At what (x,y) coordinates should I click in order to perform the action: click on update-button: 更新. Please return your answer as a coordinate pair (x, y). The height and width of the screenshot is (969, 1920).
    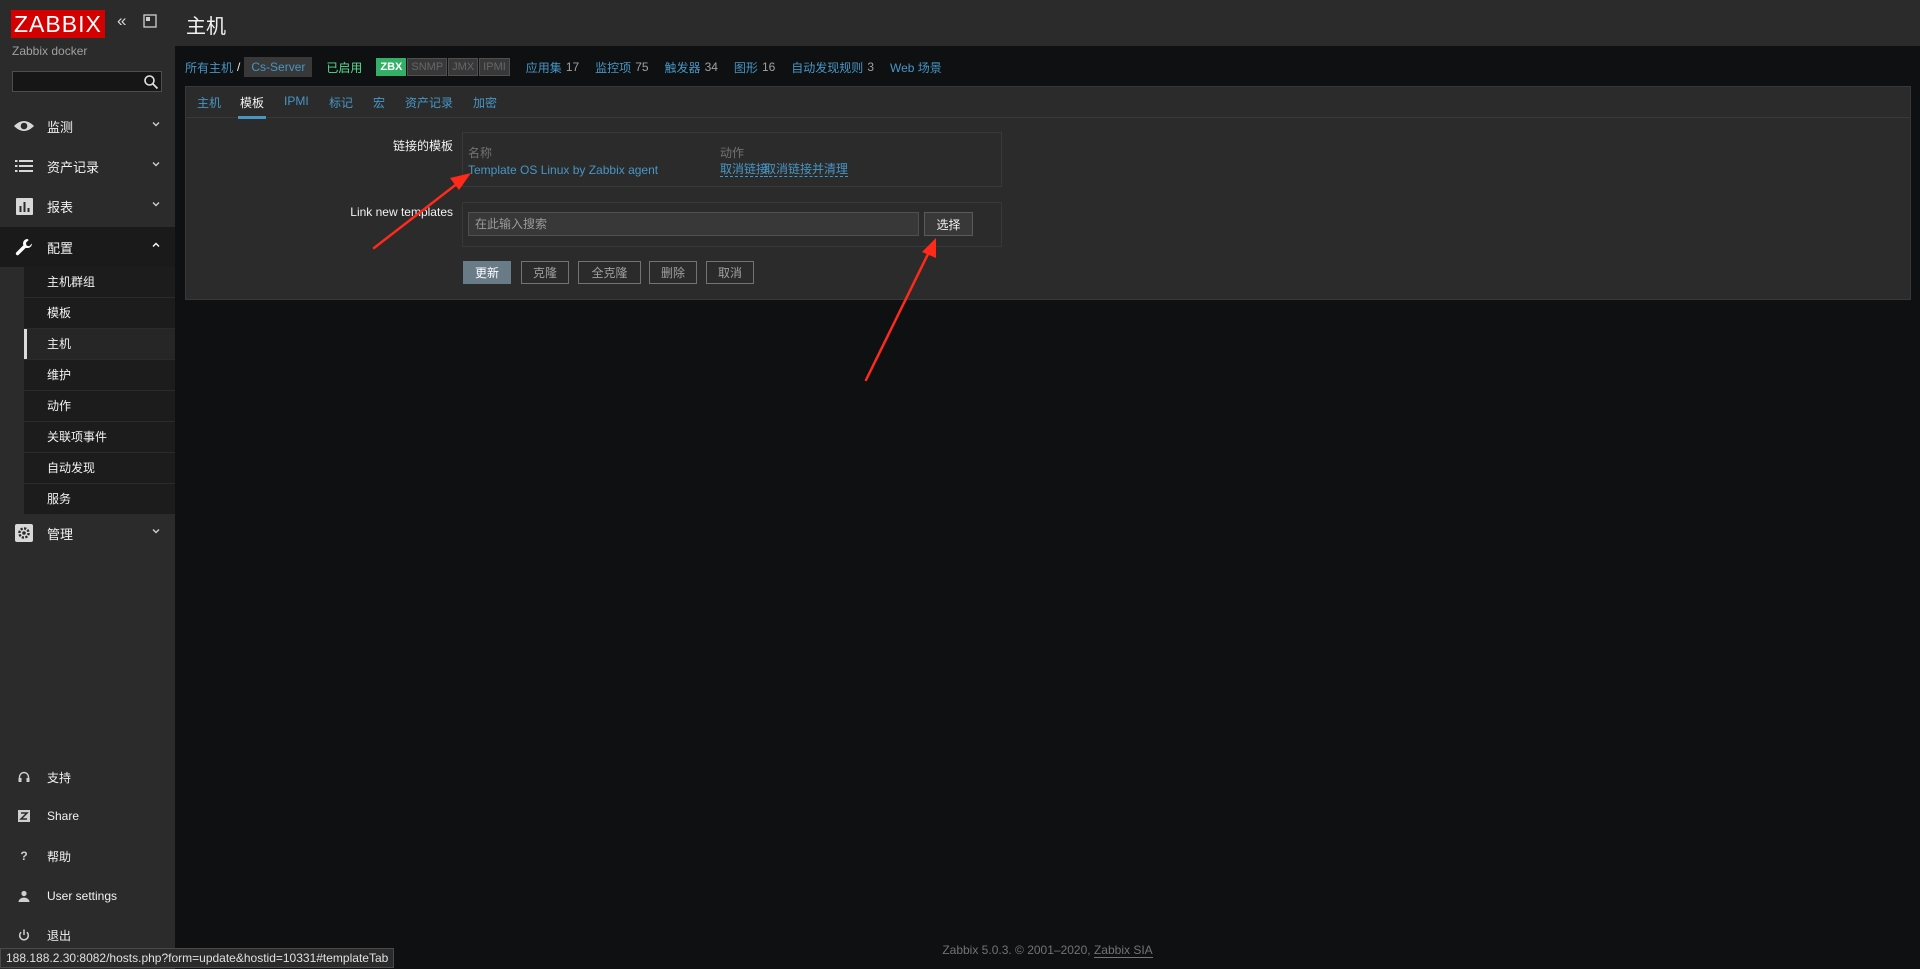
    Looking at the image, I should click on (487, 272).